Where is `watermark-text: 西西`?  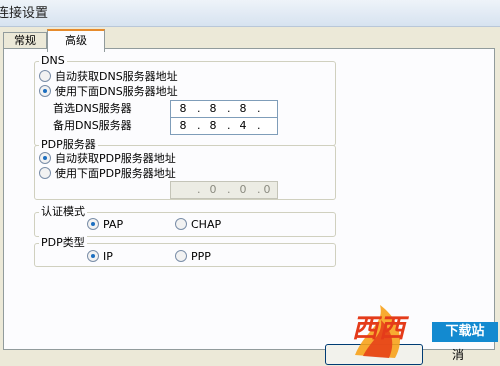
watermark-text: 西西 is located at coordinates (379, 329).